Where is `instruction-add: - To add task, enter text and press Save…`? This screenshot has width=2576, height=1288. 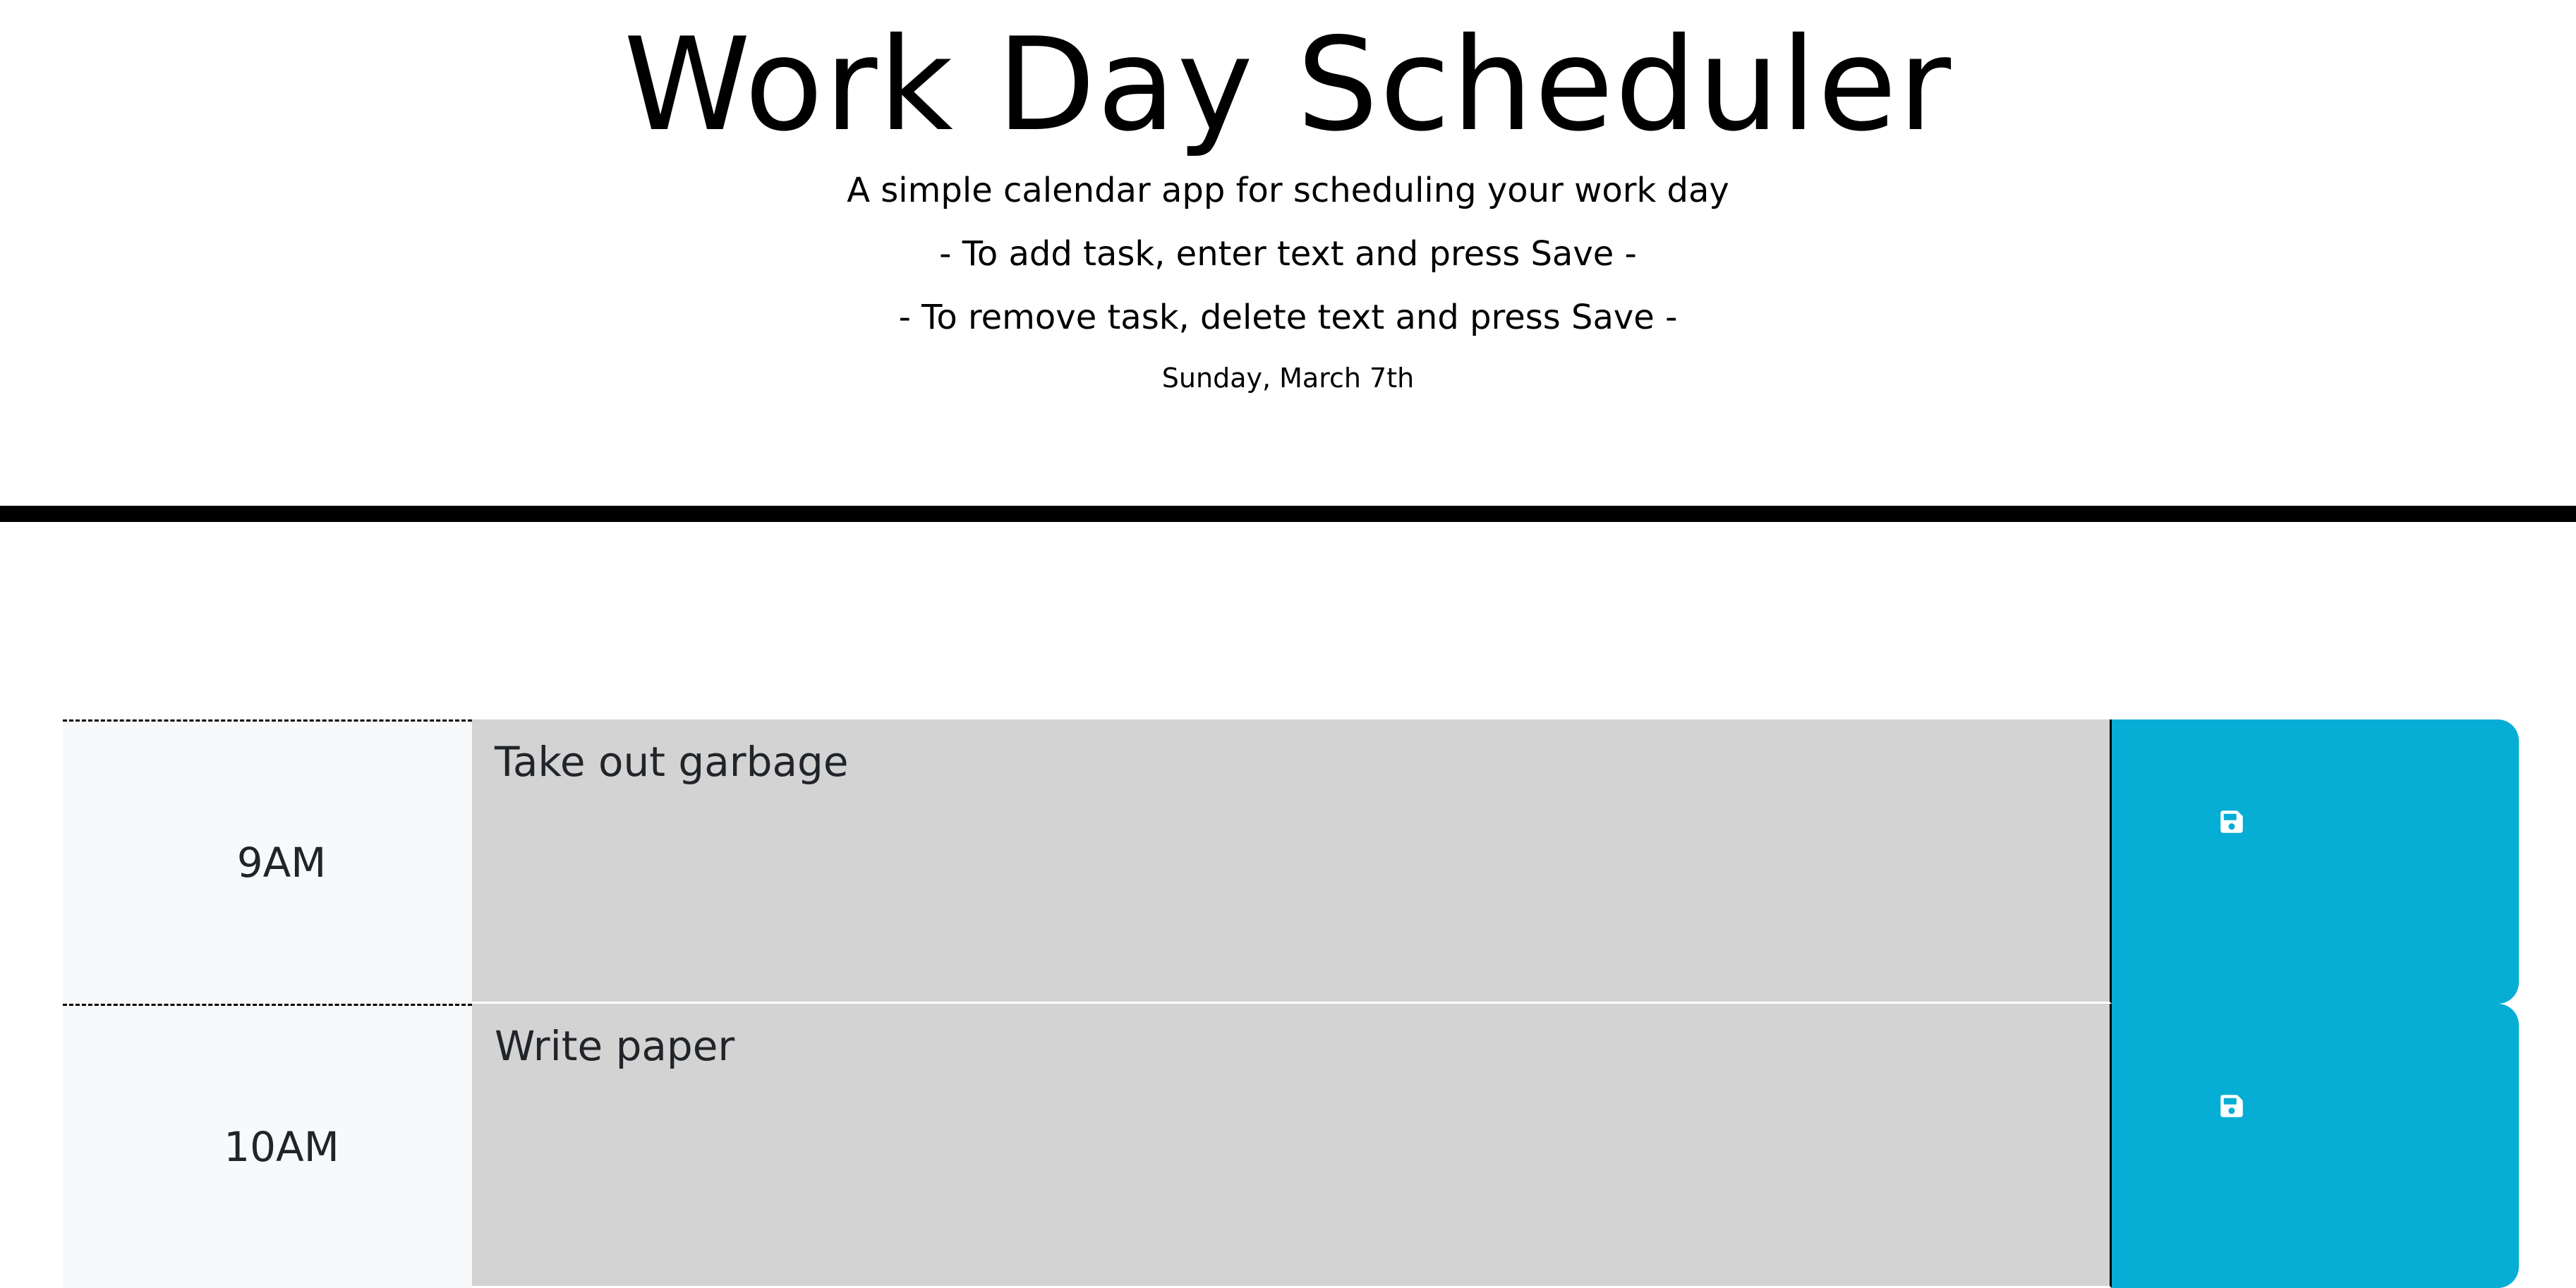 instruction-add: - To add task, enter text and press Save… is located at coordinates (1288, 254).